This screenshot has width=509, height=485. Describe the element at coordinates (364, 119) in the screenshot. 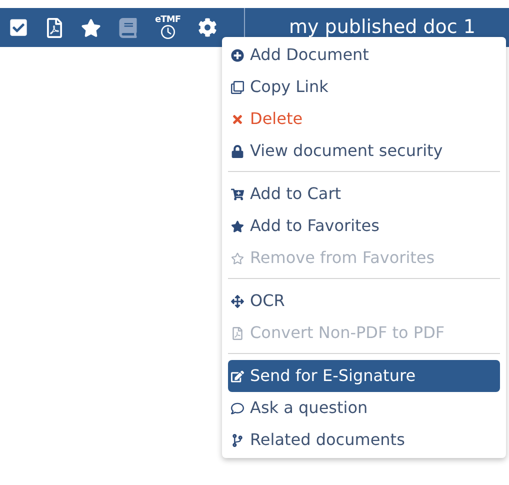

I see `menu-item: Delete` at that location.